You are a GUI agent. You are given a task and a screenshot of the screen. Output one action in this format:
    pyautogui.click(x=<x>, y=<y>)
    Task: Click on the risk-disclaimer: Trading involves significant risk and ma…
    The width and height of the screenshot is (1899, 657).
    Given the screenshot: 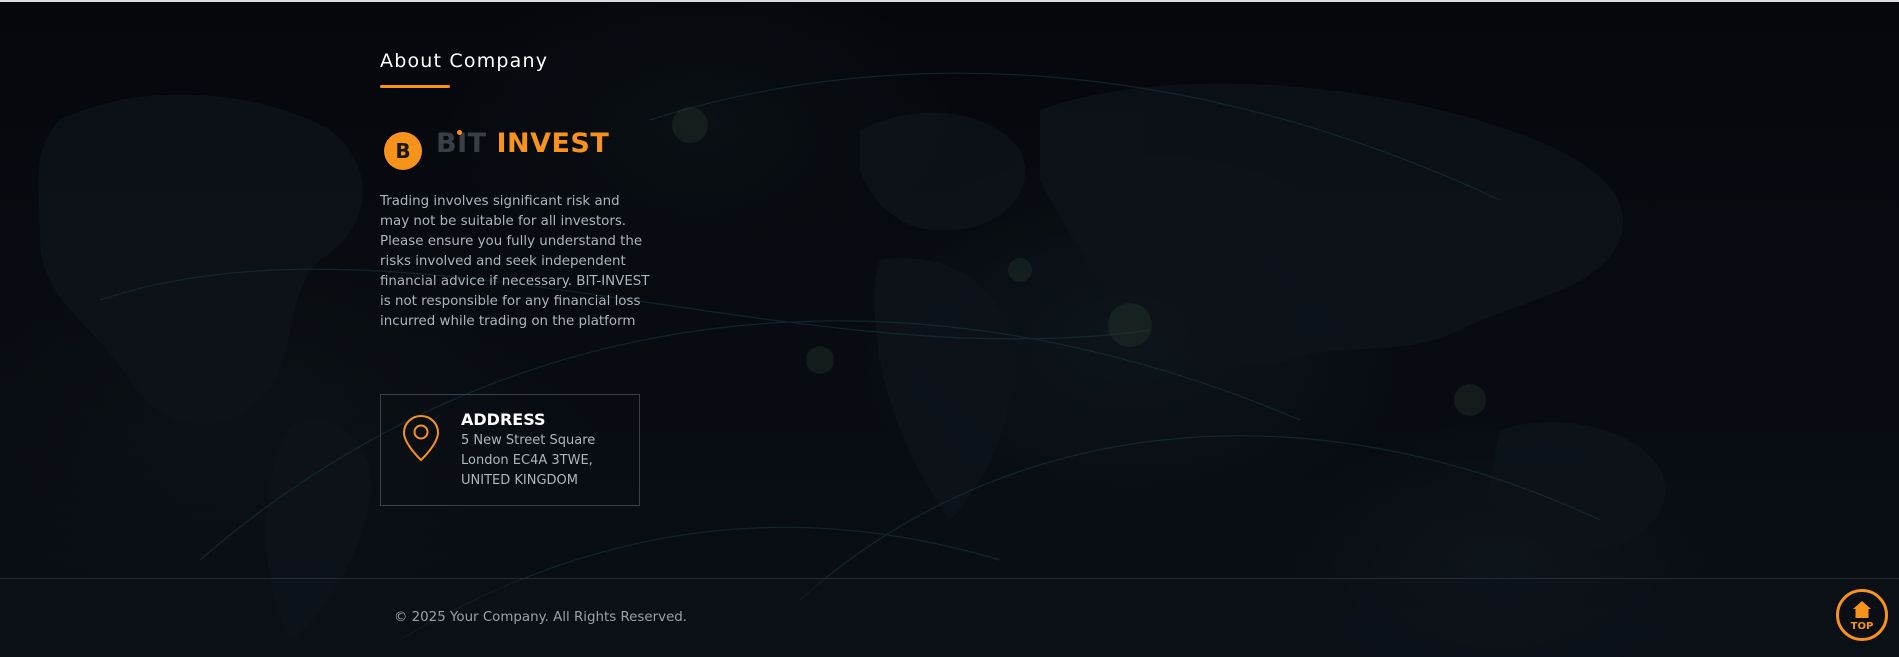 What is the action you would take?
    pyautogui.click(x=515, y=261)
    